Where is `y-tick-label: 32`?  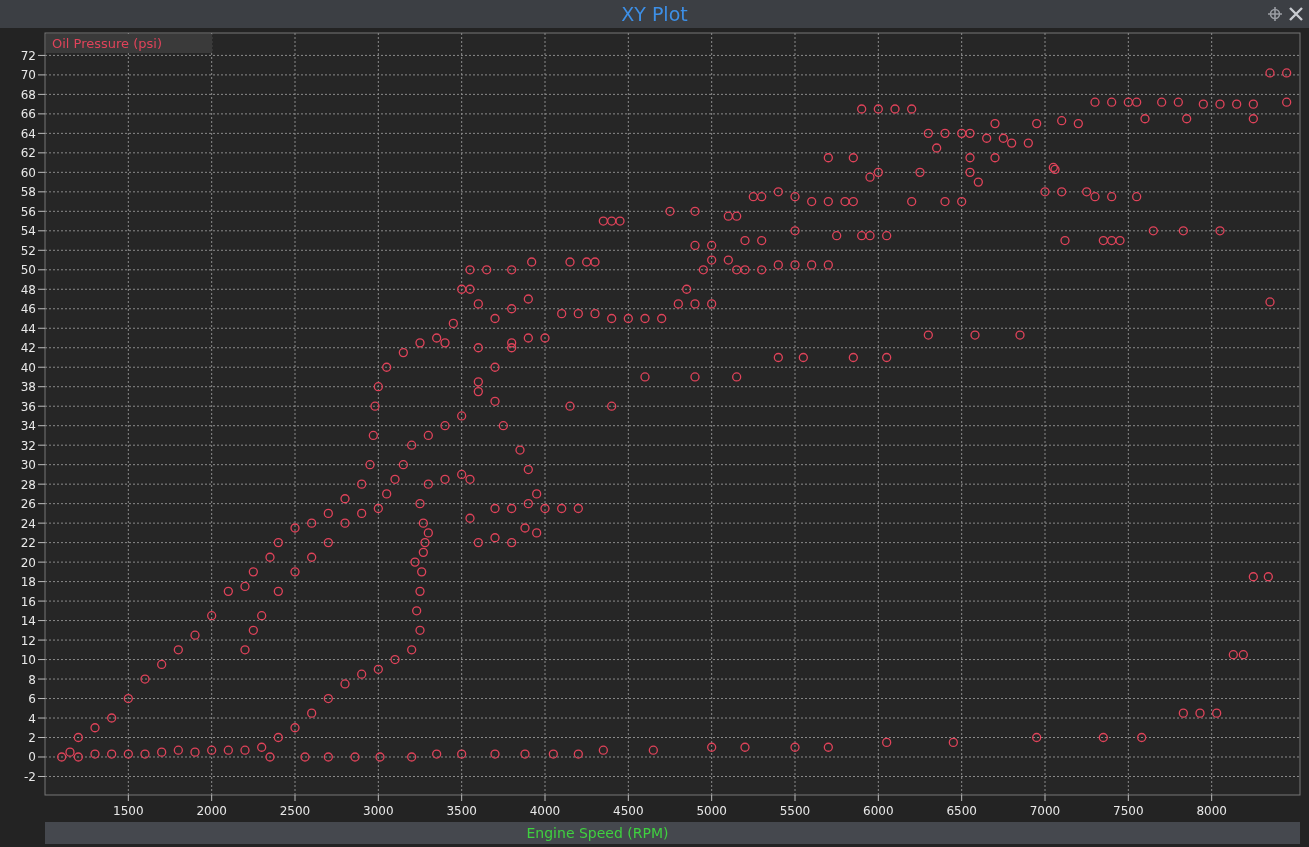 y-tick-label: 32 is located at coordinates (28, 445).